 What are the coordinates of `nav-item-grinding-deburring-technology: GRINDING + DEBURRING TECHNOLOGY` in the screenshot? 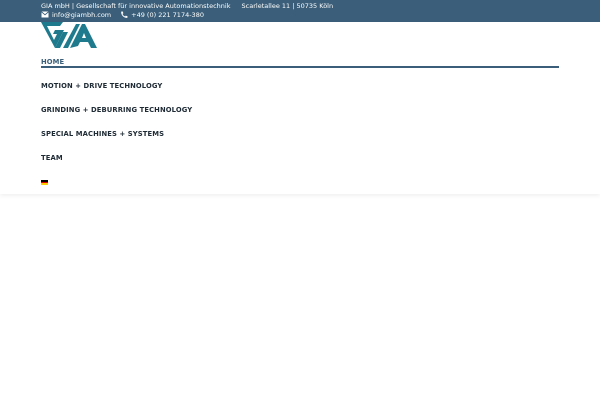 It's located at (116, 110).